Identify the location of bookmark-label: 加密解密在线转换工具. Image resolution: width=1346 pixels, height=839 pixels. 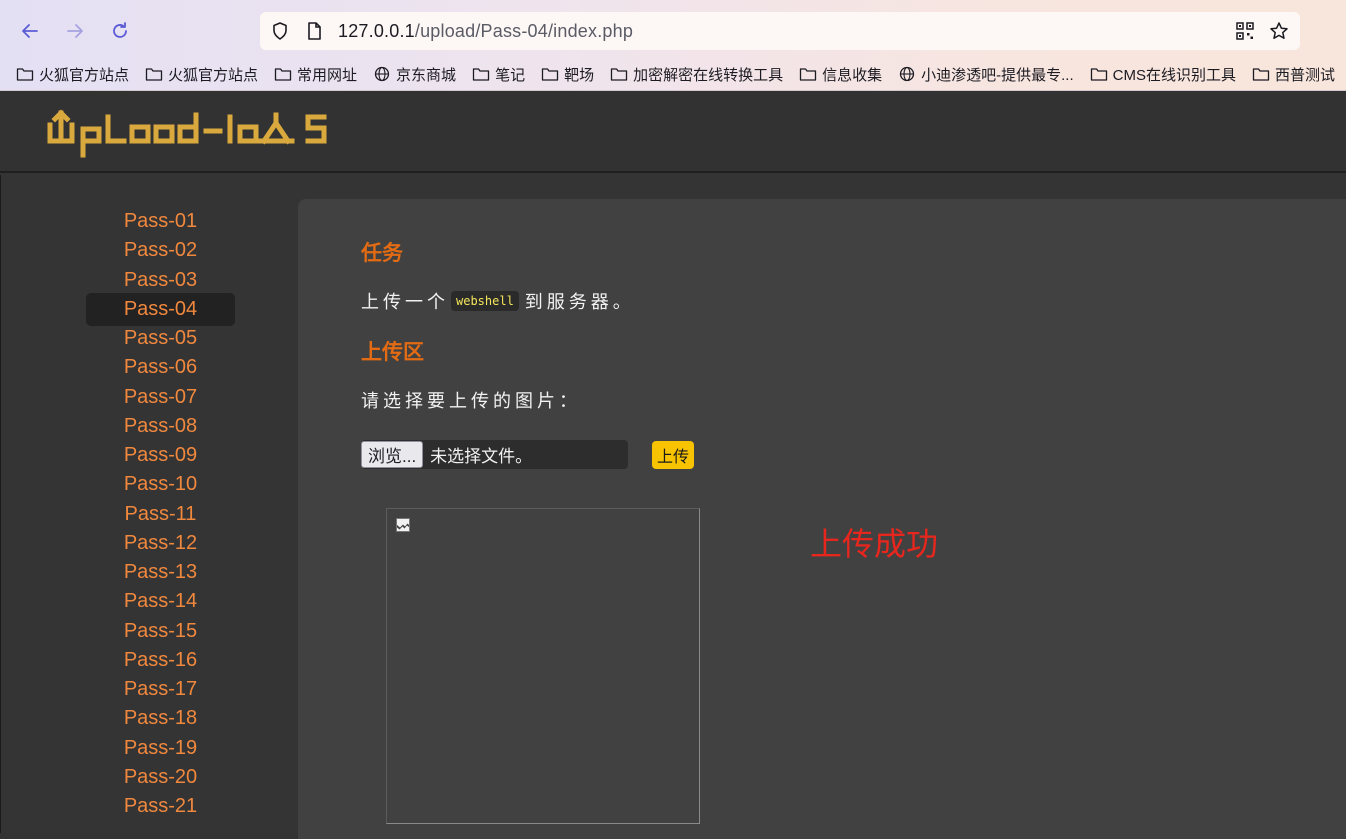
(708, 75).